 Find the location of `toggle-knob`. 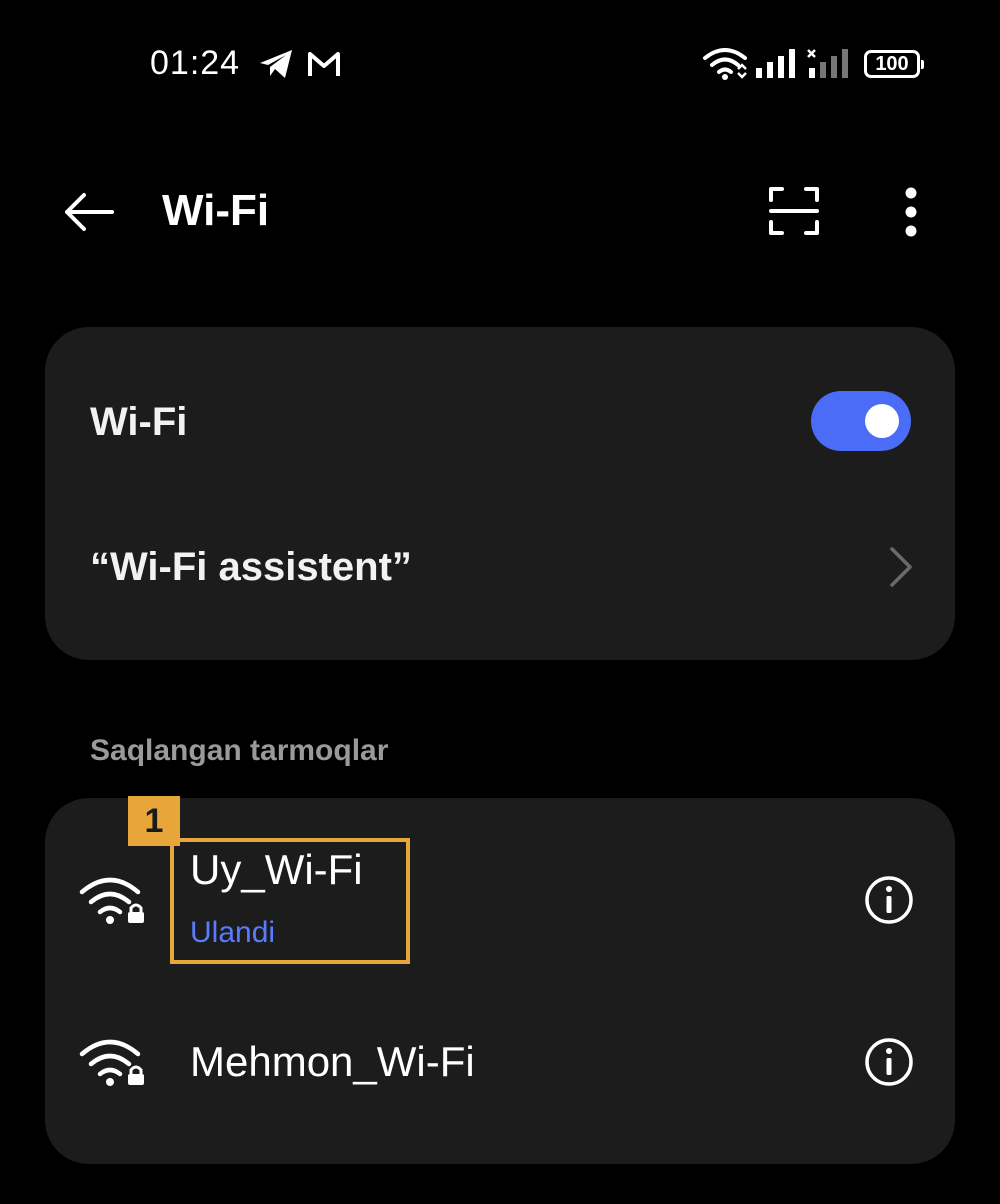

toggle-knob is located at coordinates (882, 421).